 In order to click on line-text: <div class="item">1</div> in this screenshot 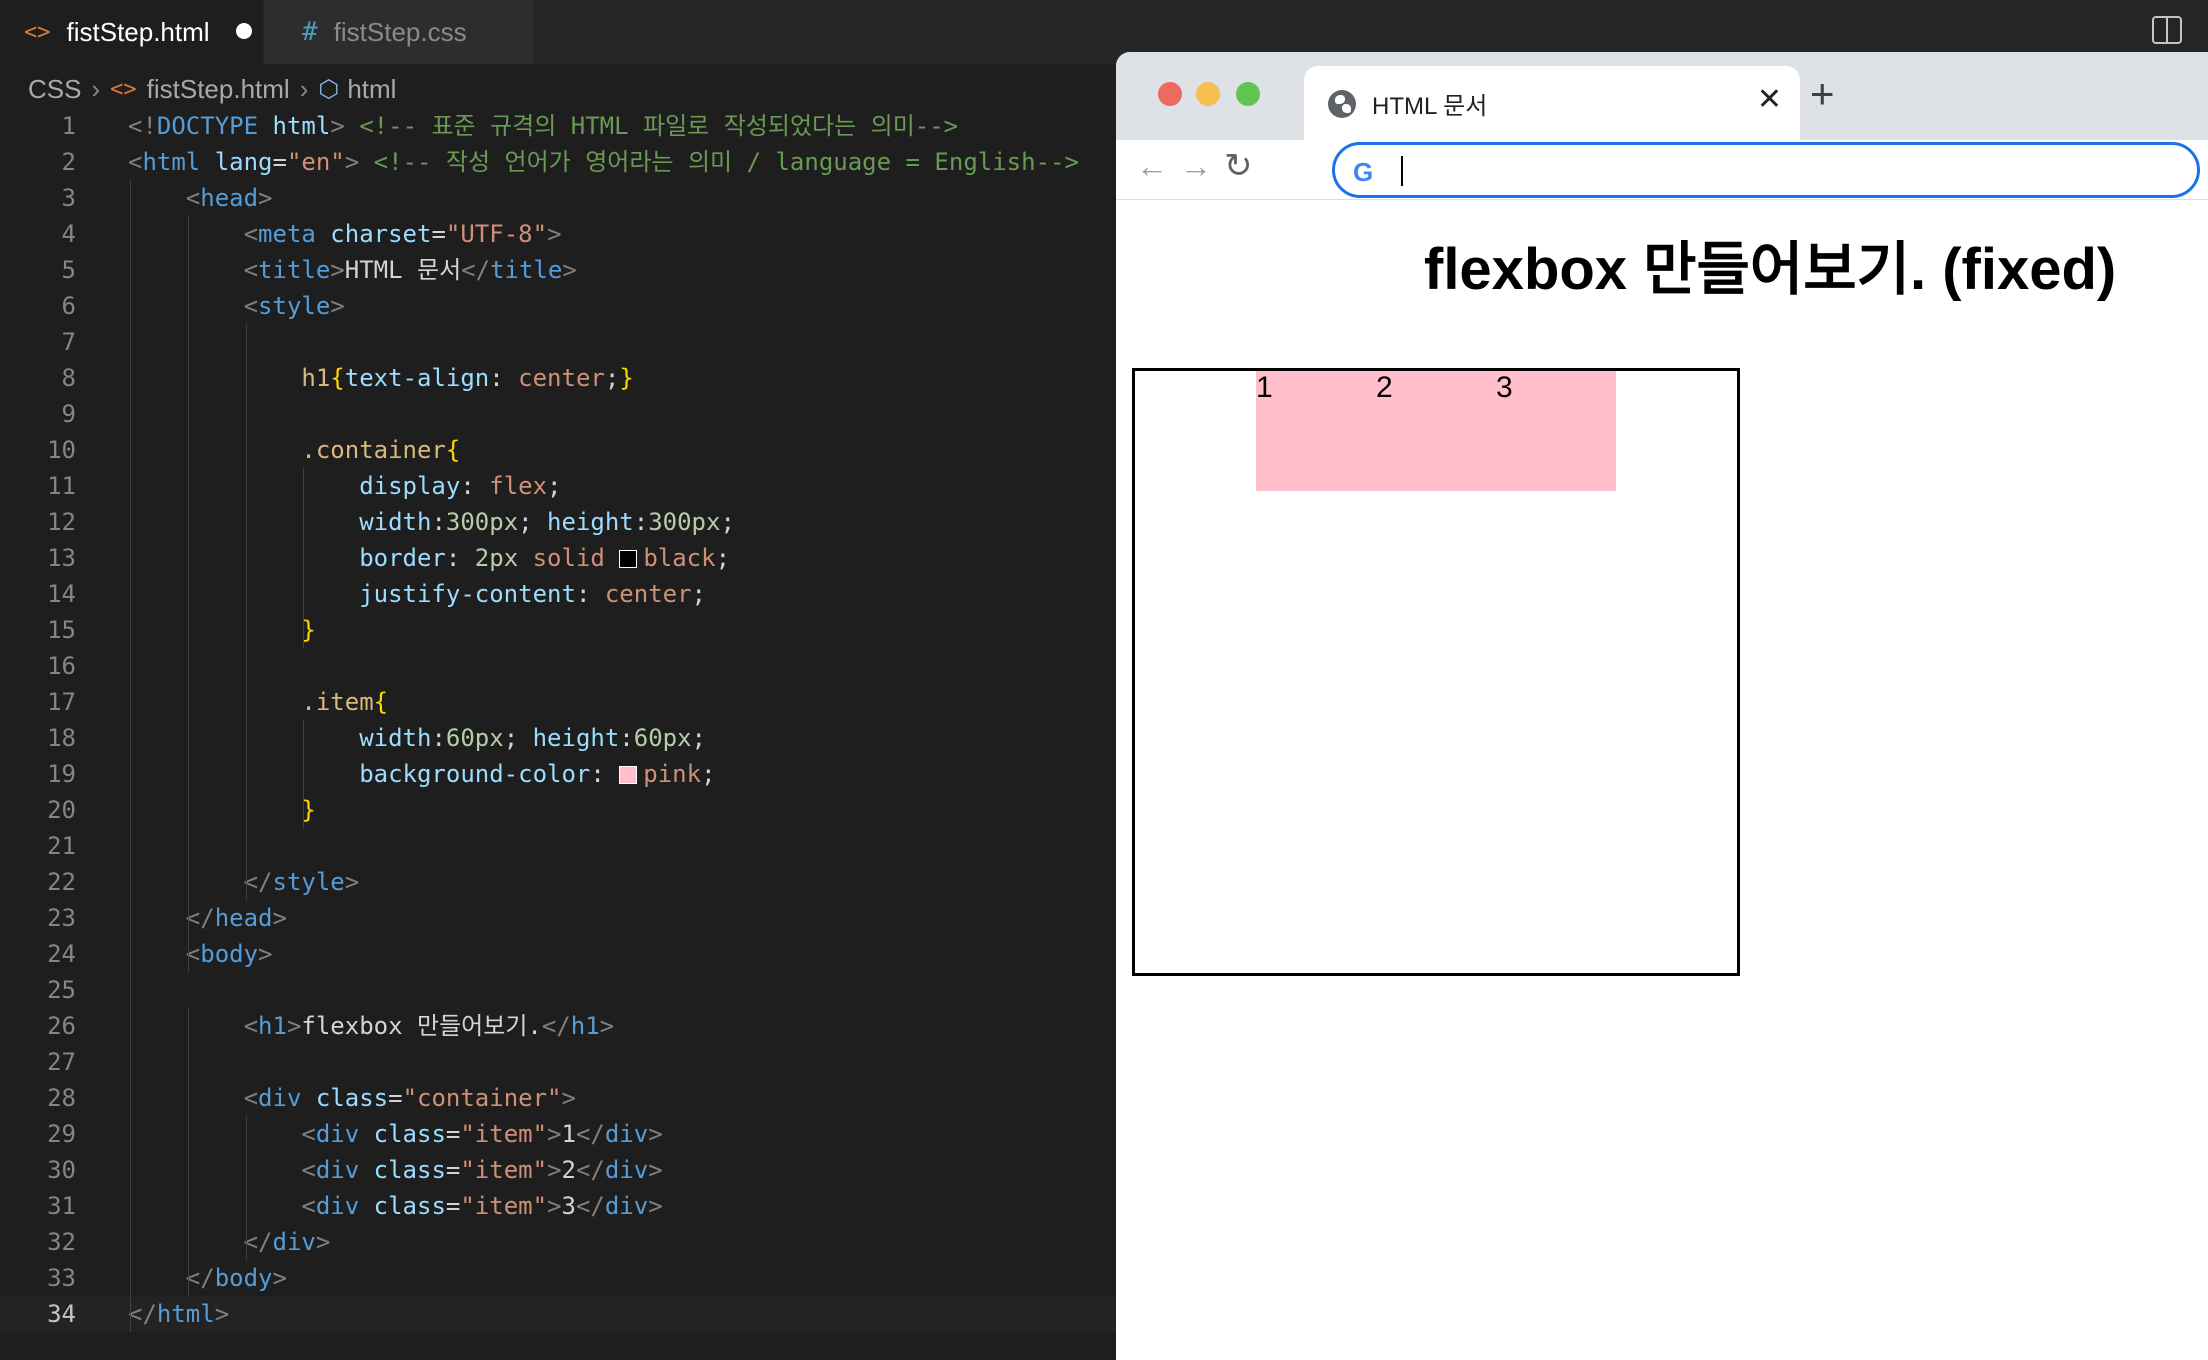, I will do `click(395, 1134)`.